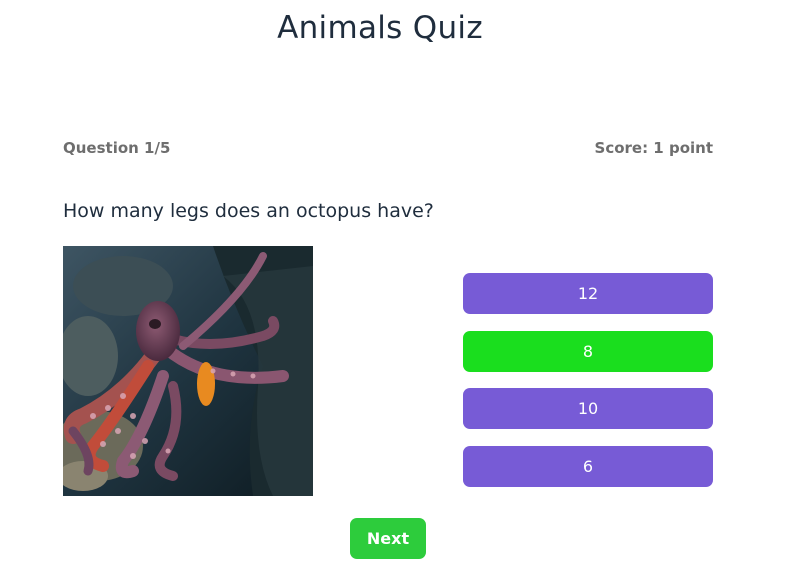 Image resolution: width=802 pixels, height=577 pixels. What do you see at coordinates (248, 211) in the screenshot?
I see `question-text: How many legs does an octopus have?` at bounding box center [248, 211].